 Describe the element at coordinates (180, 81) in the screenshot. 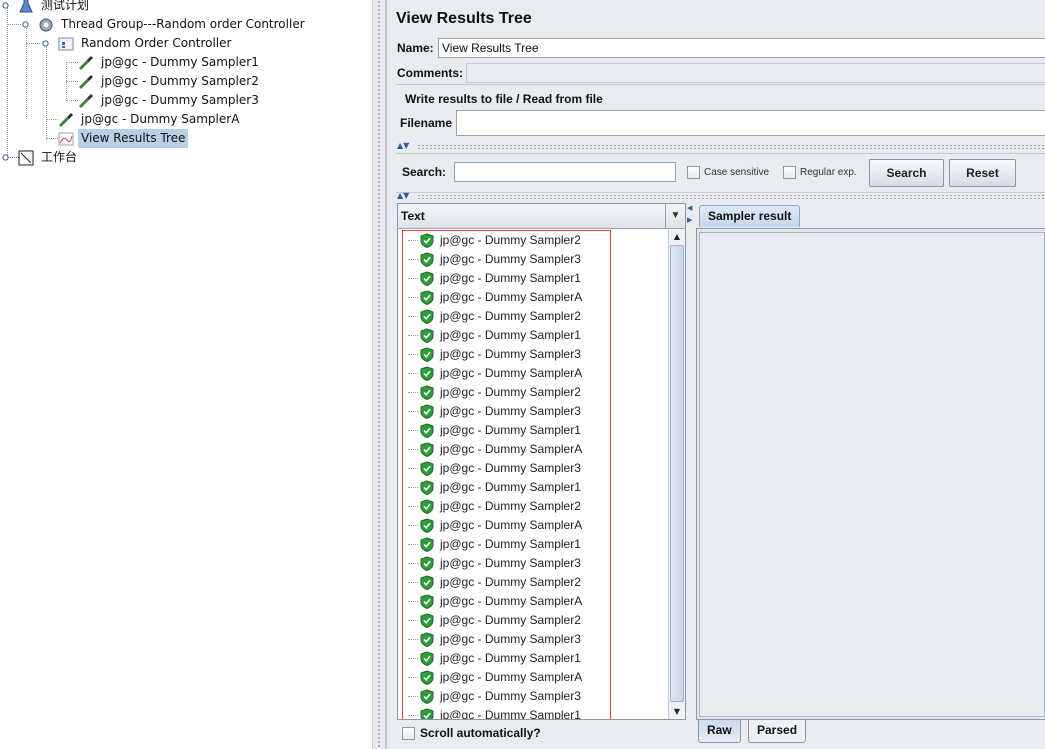

I see `tree-node-label: jp@gc - Dummy Sampler2` at that location.